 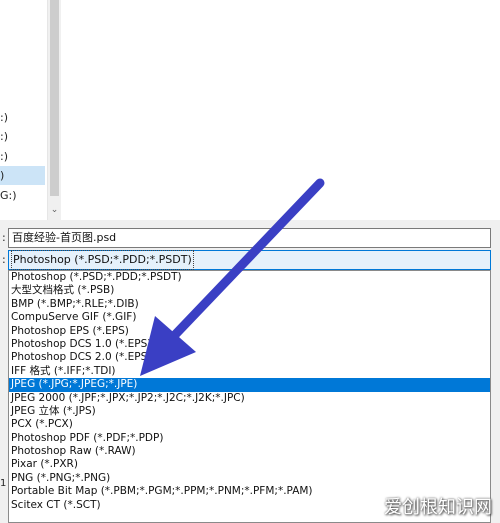 What do you see at coordinates (54, 98) in the screenshot?
I see `nav-scroll-thumb` at bounding box center [54, 98].